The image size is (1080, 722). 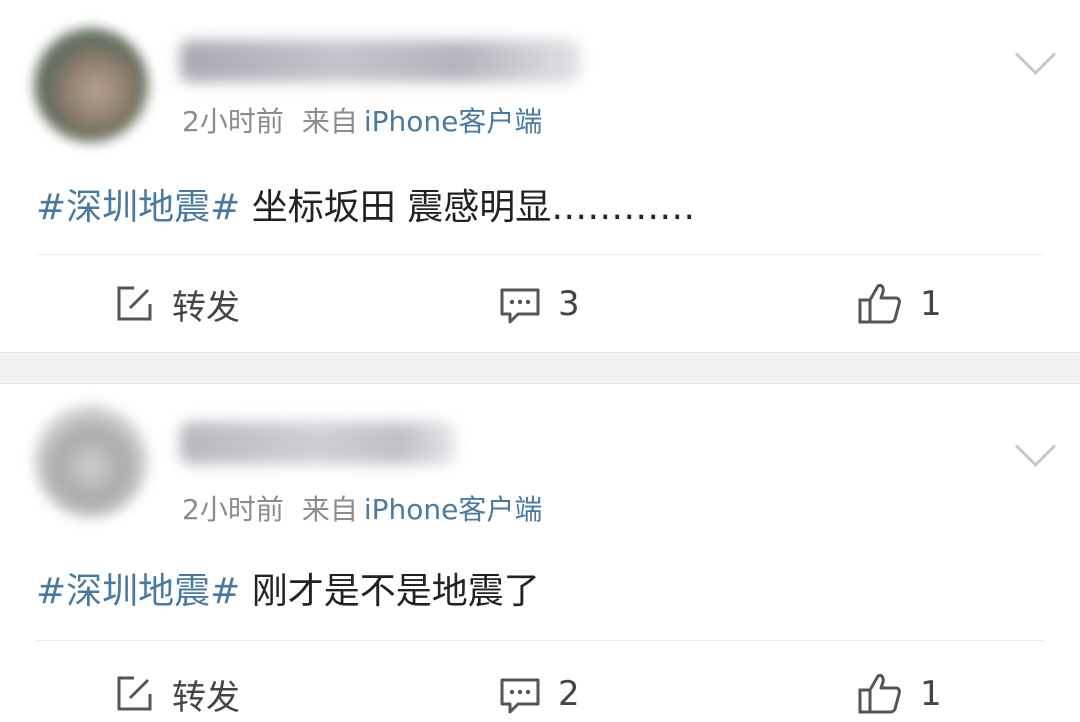 I want to click on comment-button: 3, so click(x=539, y=304).